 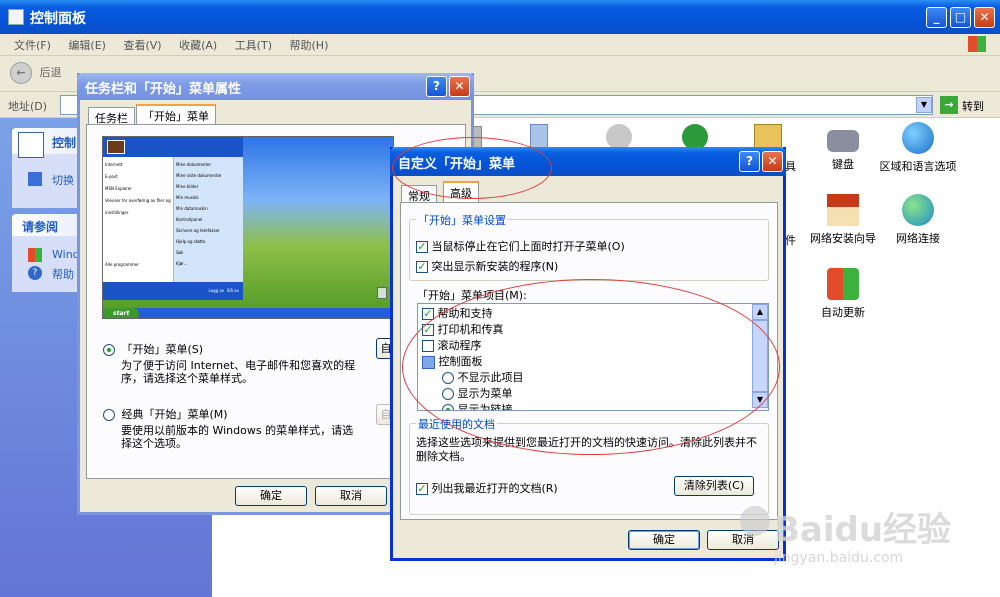 What do you see at coordinates (470, 329) in the screenshot?
I see `list-item-label: 打印机和传真` at bounding box center [470, 329].